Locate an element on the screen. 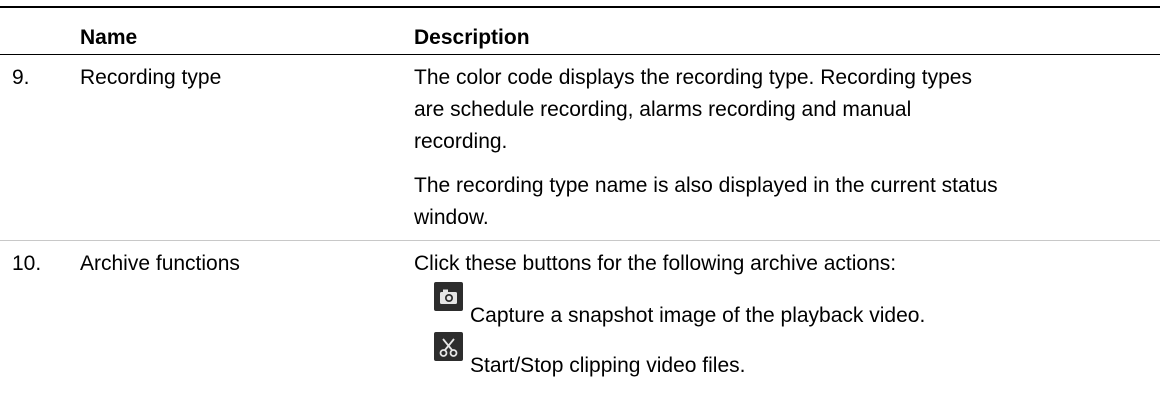 Image resolution: width=1160 pixels, height=410 pixels. row-divider is located at coordinates (580, 240).